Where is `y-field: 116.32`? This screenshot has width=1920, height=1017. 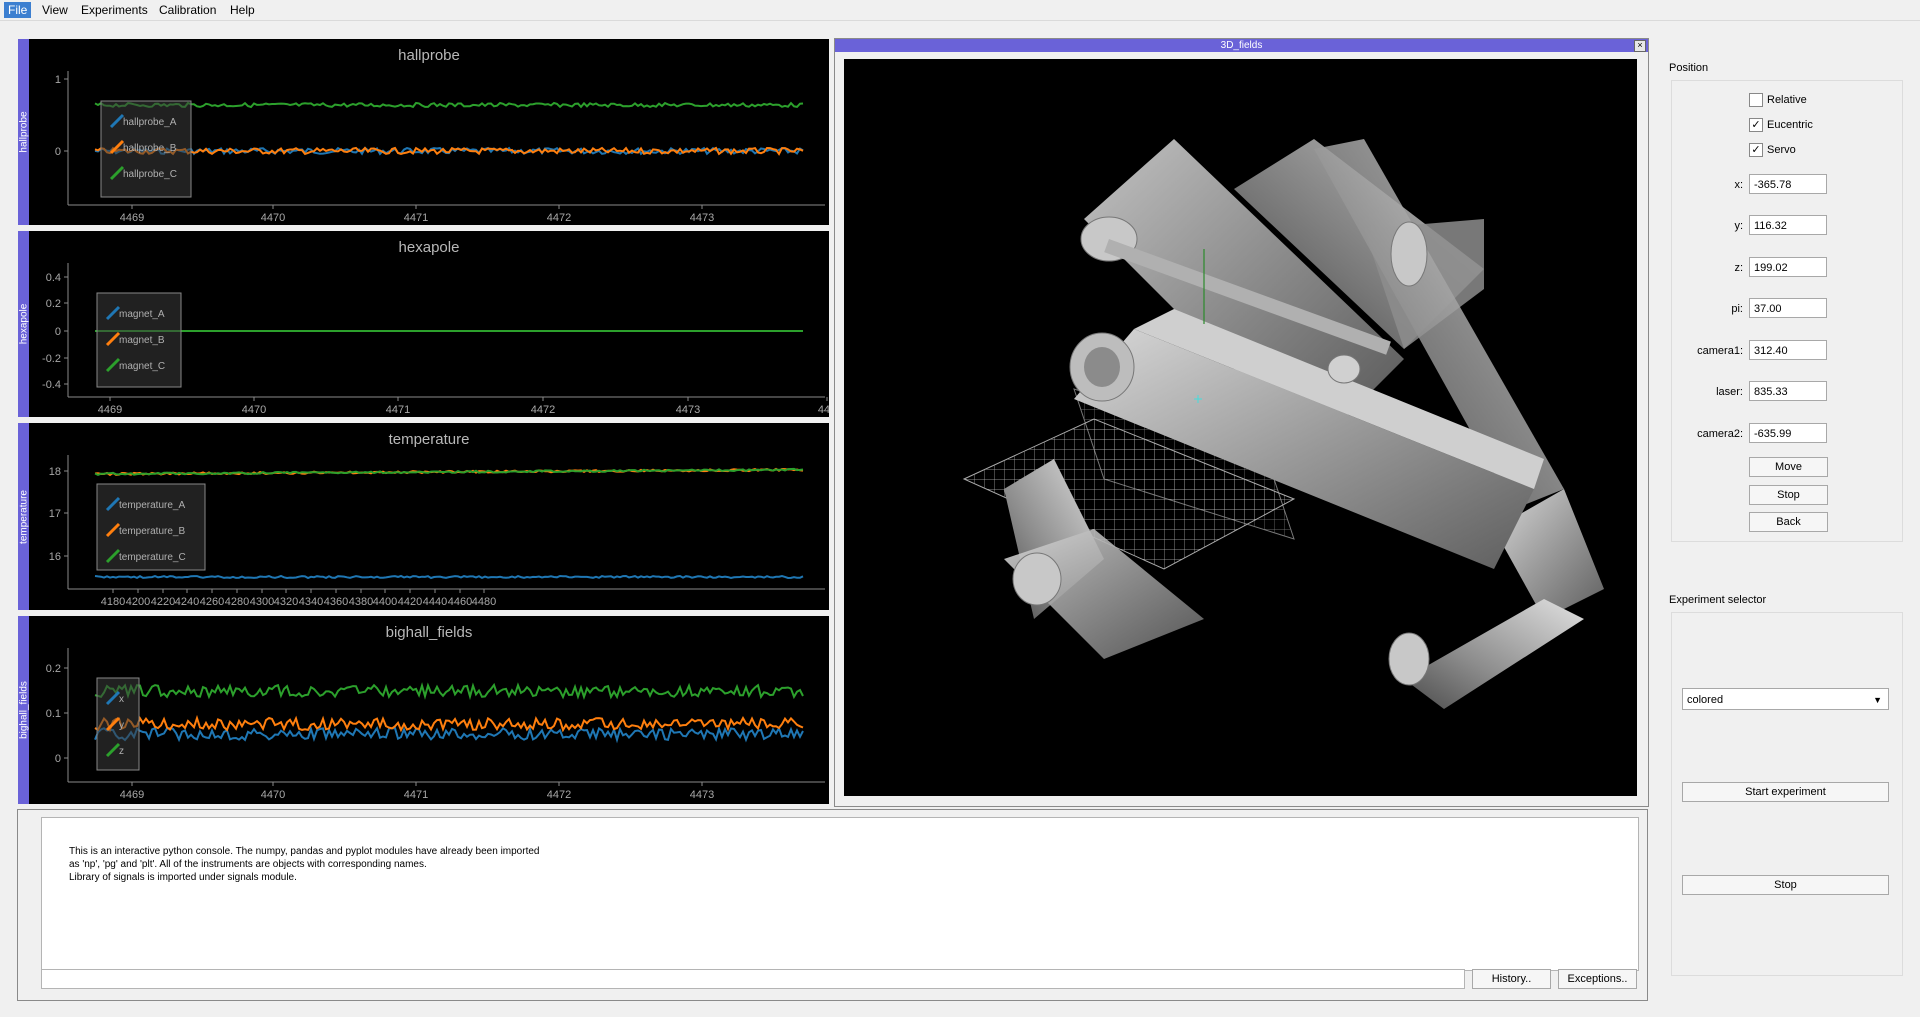 y-field: 116.32 is located at coordinates (1788, 225).